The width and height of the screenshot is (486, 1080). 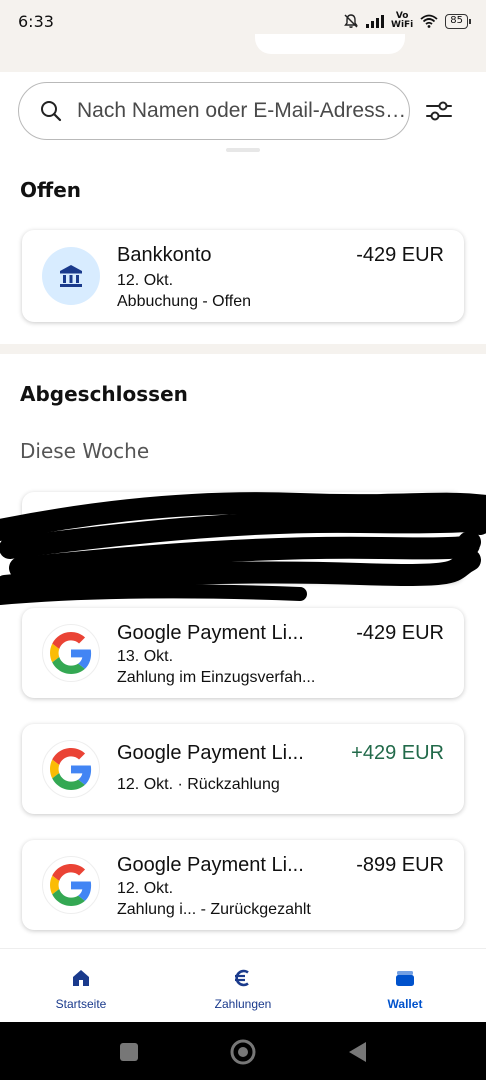 I want to click on nav-label: Zahlungen, so click(x=243, y=1004).